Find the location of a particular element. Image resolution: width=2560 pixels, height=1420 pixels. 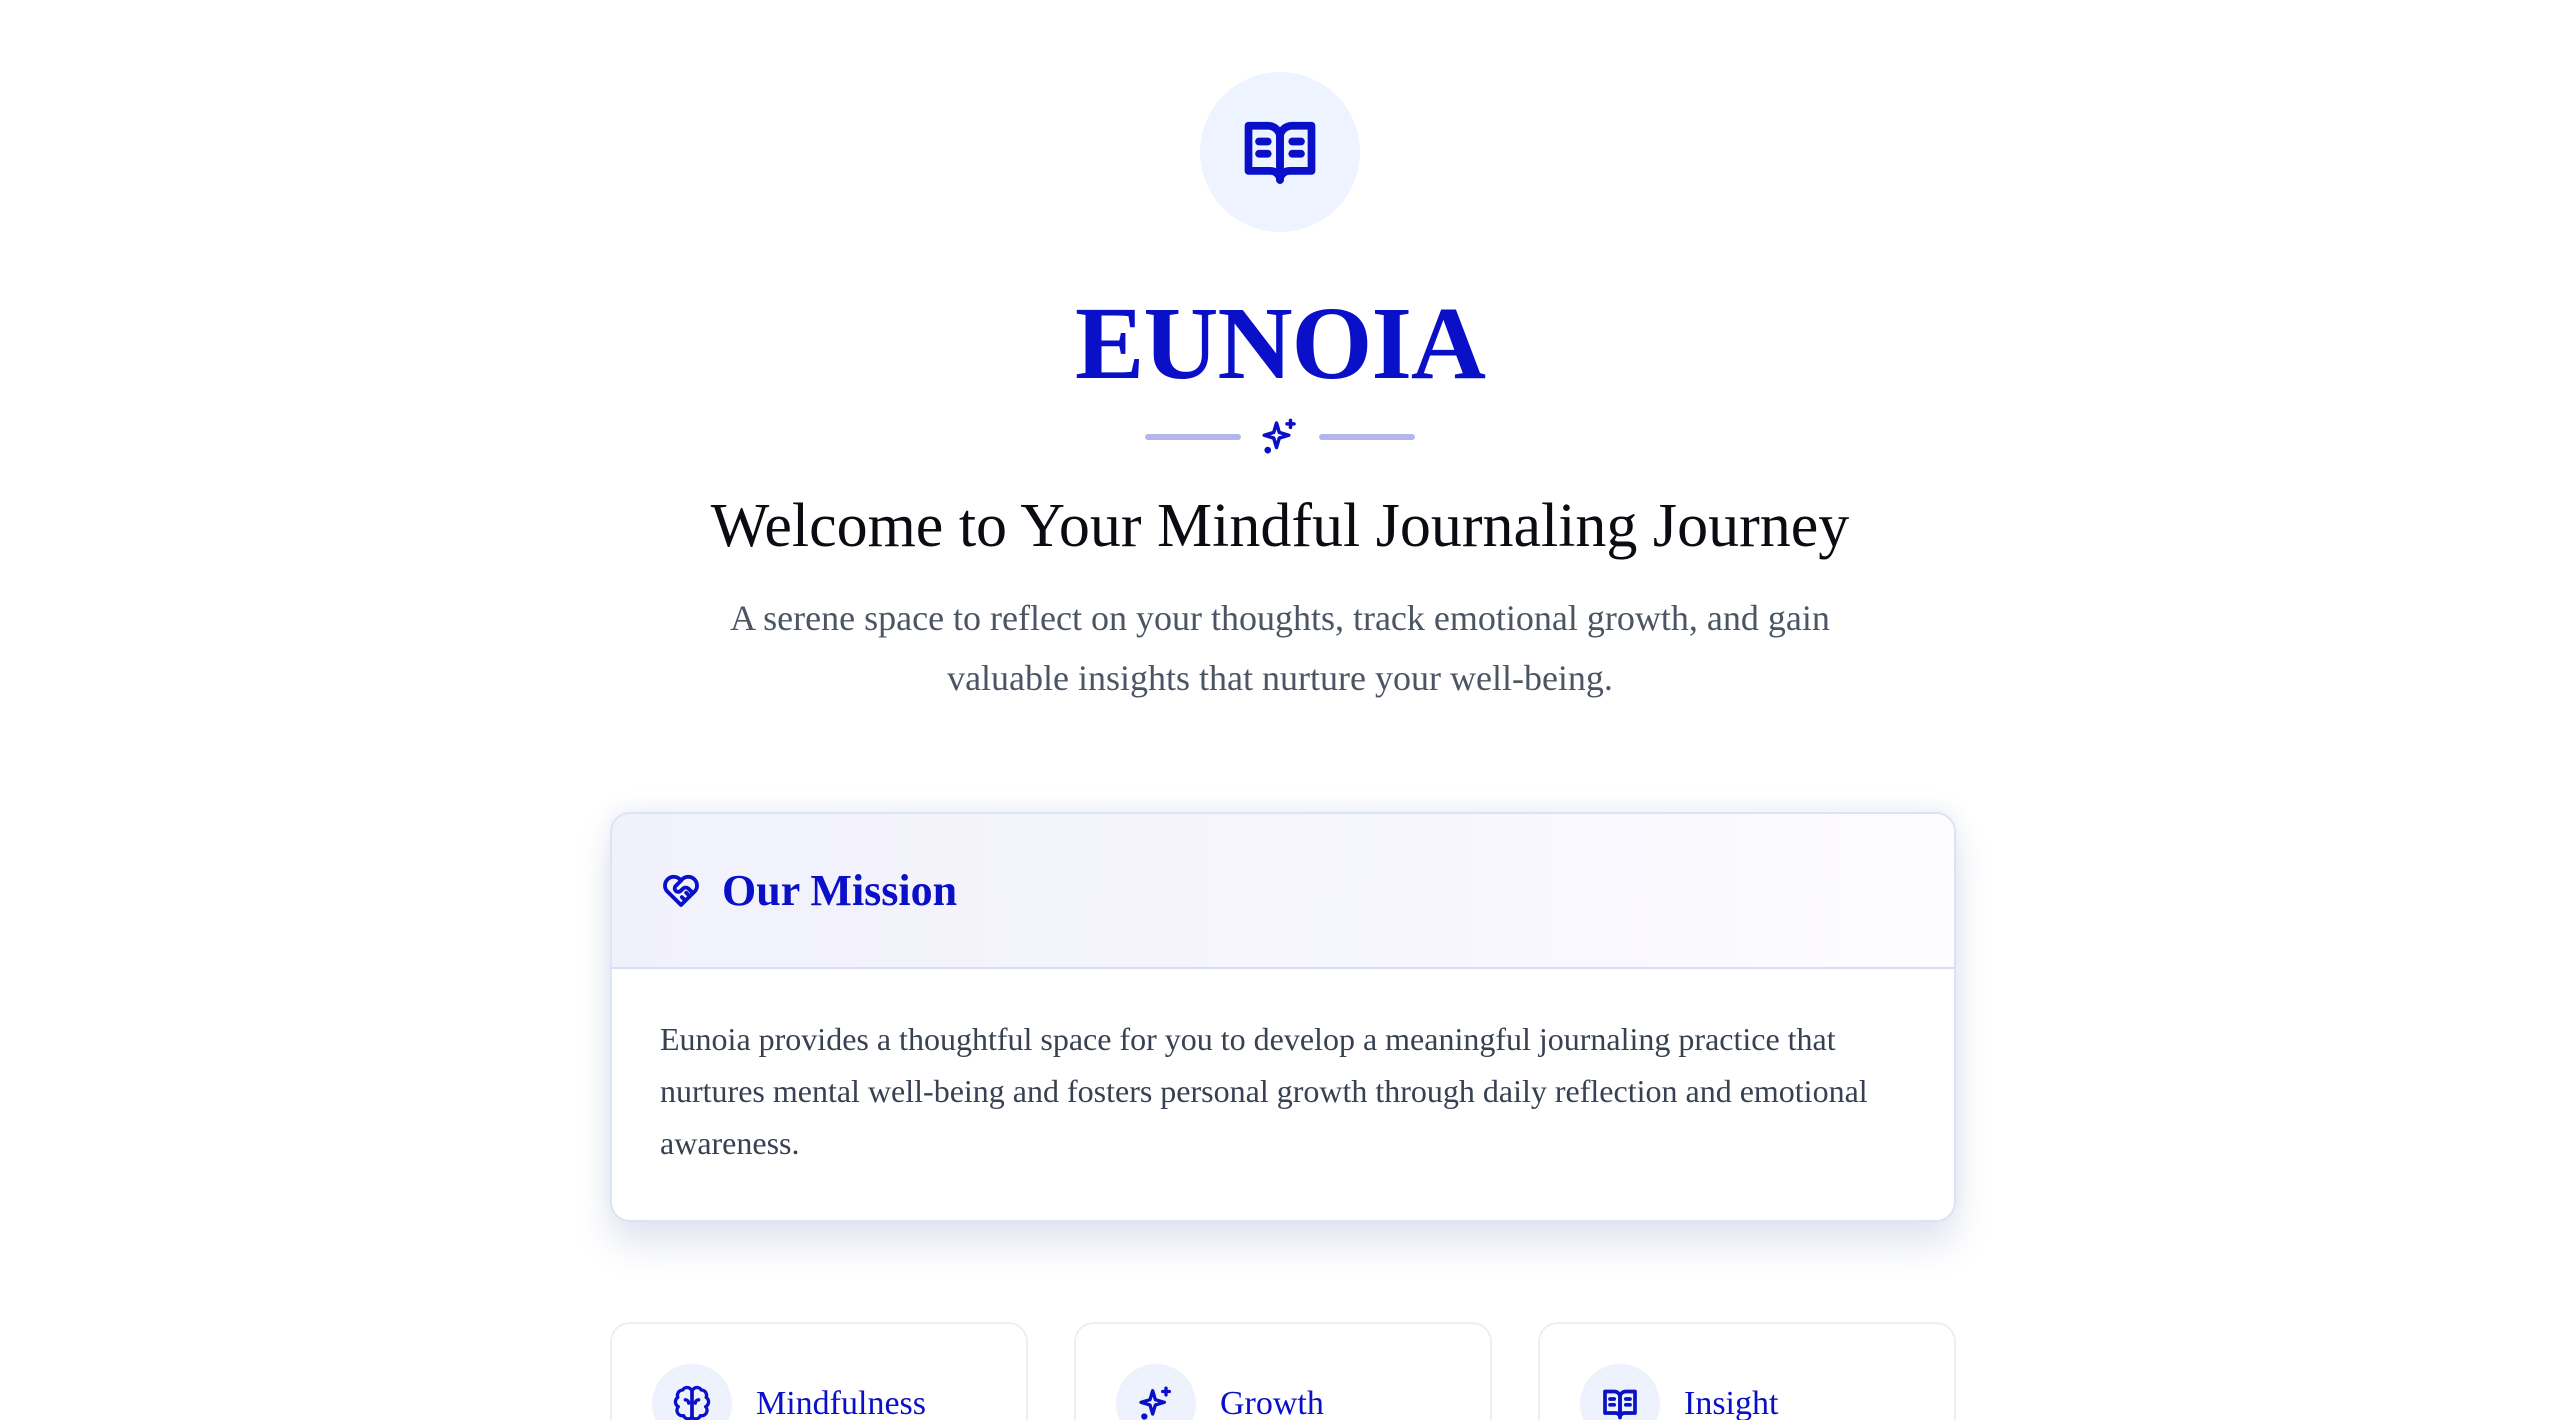

feature-label-insight: Insight is located at coordinates (1731, 1402).